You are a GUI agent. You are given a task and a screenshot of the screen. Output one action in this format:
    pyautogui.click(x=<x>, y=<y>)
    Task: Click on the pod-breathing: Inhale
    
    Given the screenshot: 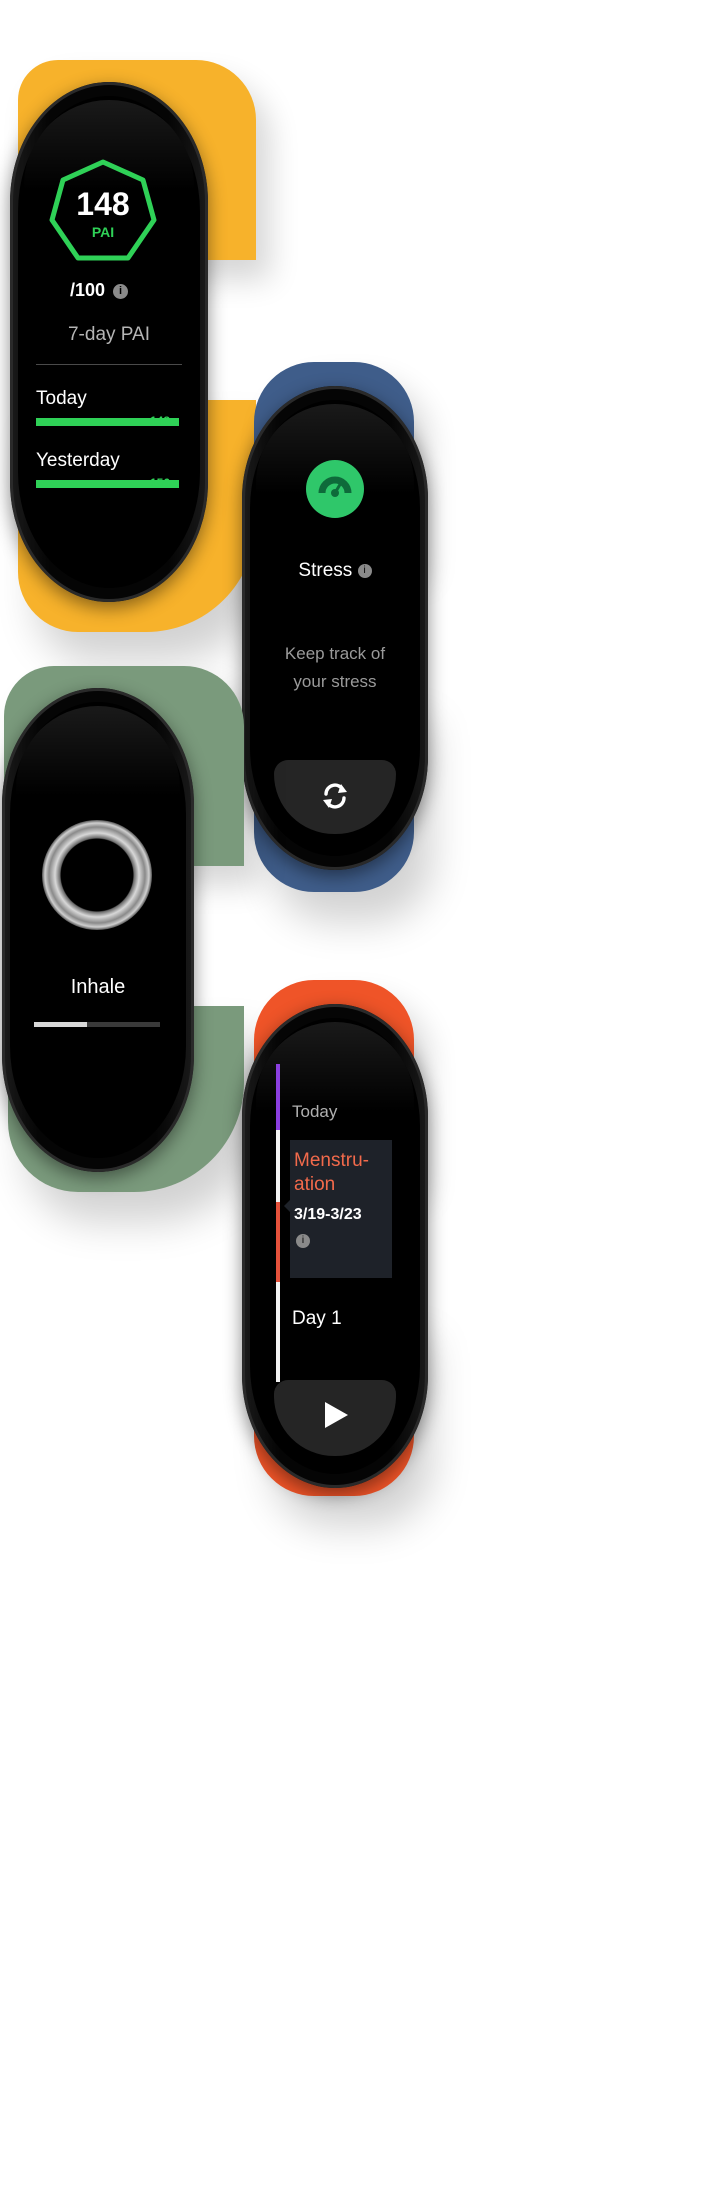 What is the action you would take?
    pyautogui.click(x=98, y=930)
    